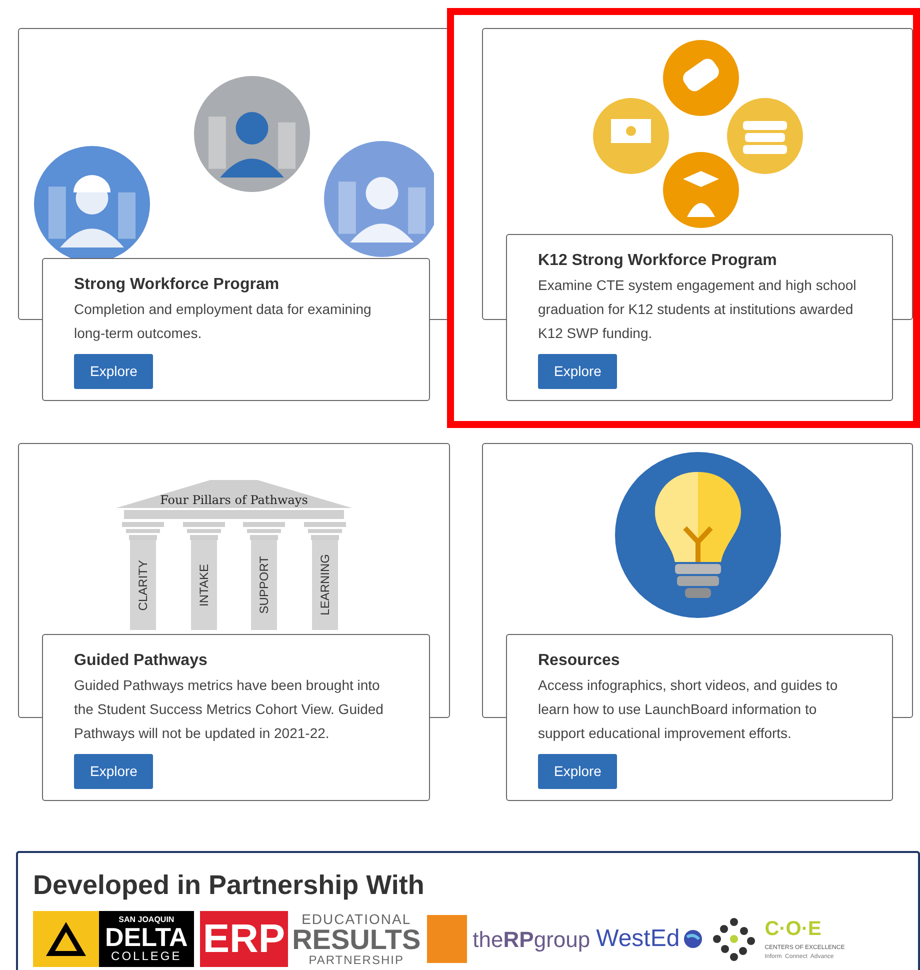 Image resolution: width=920 pixels, height=970 pixels. What do you see at coordinates (177, 285) in the screenshot?
I see `card-title: Strong Workforce Program` at bounding box center [177, 285].